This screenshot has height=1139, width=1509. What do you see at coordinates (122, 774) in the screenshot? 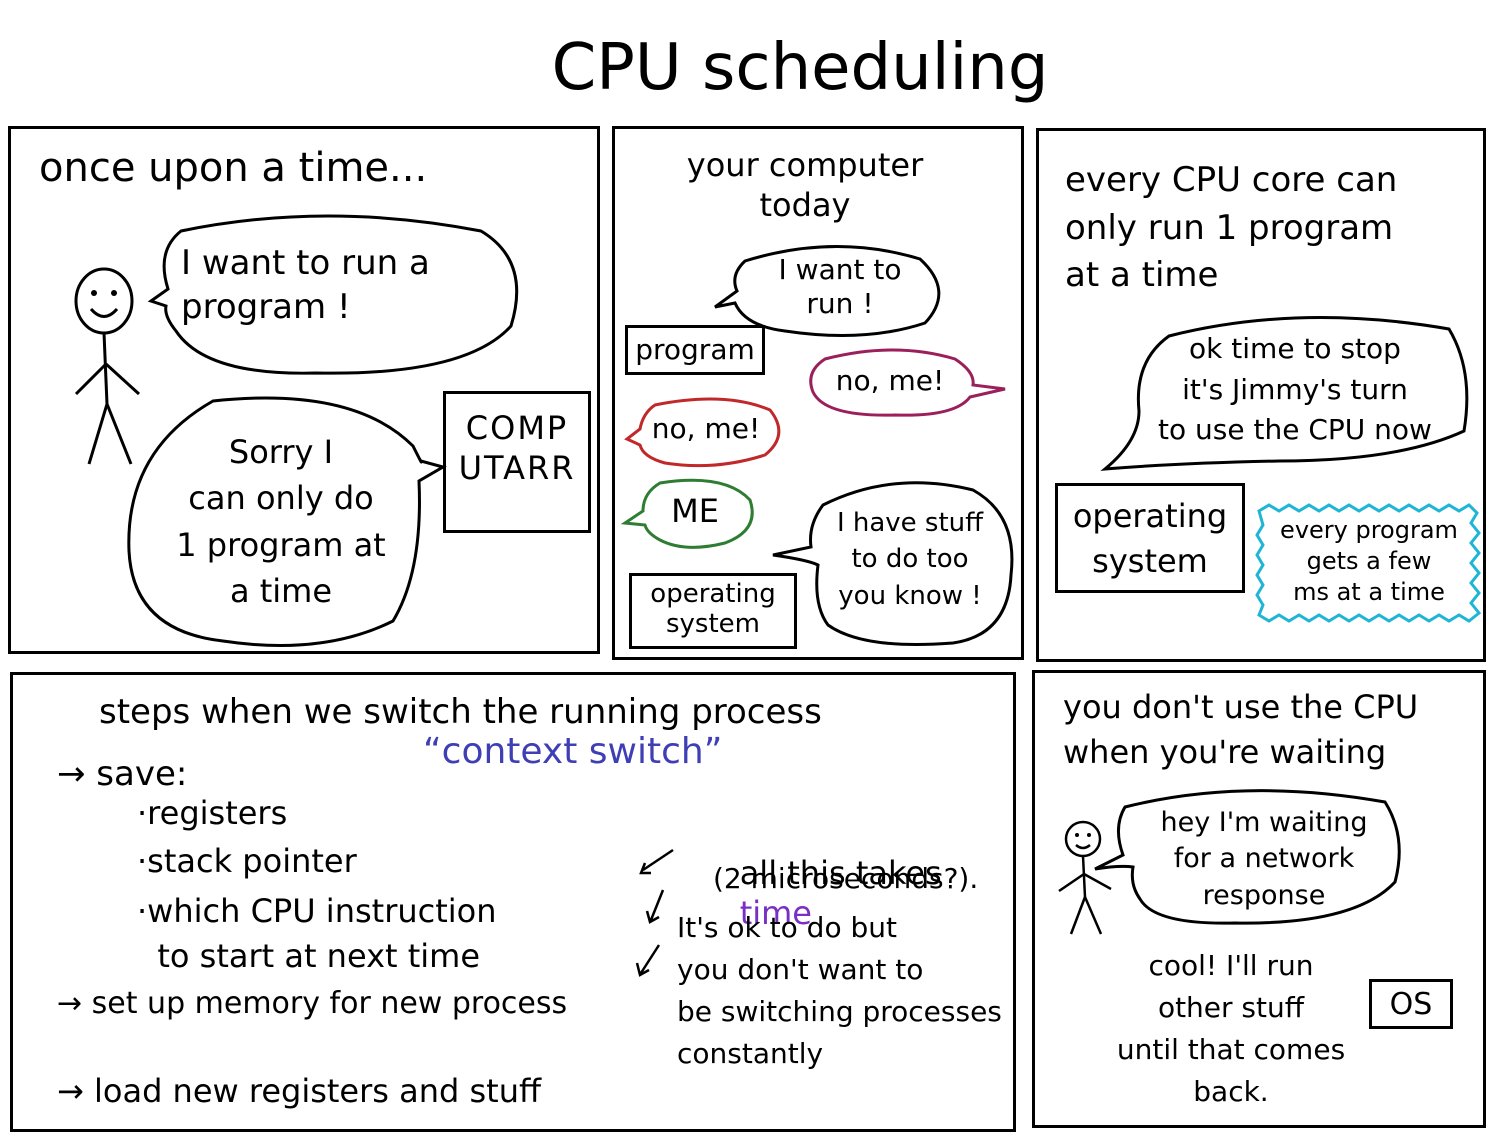
I see `step-save: → save:` at bounding box center [122, 774].